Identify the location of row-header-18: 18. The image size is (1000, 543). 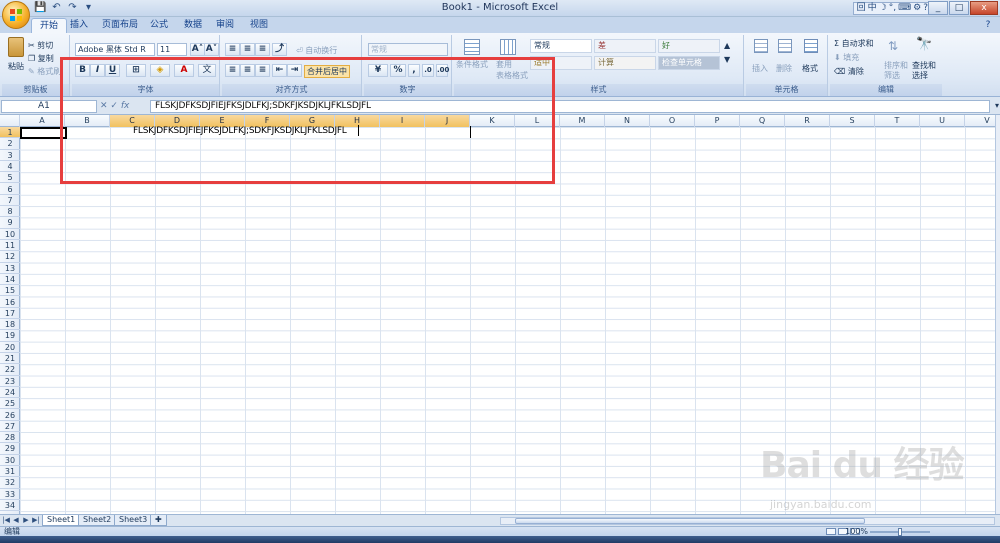
(10, 325).